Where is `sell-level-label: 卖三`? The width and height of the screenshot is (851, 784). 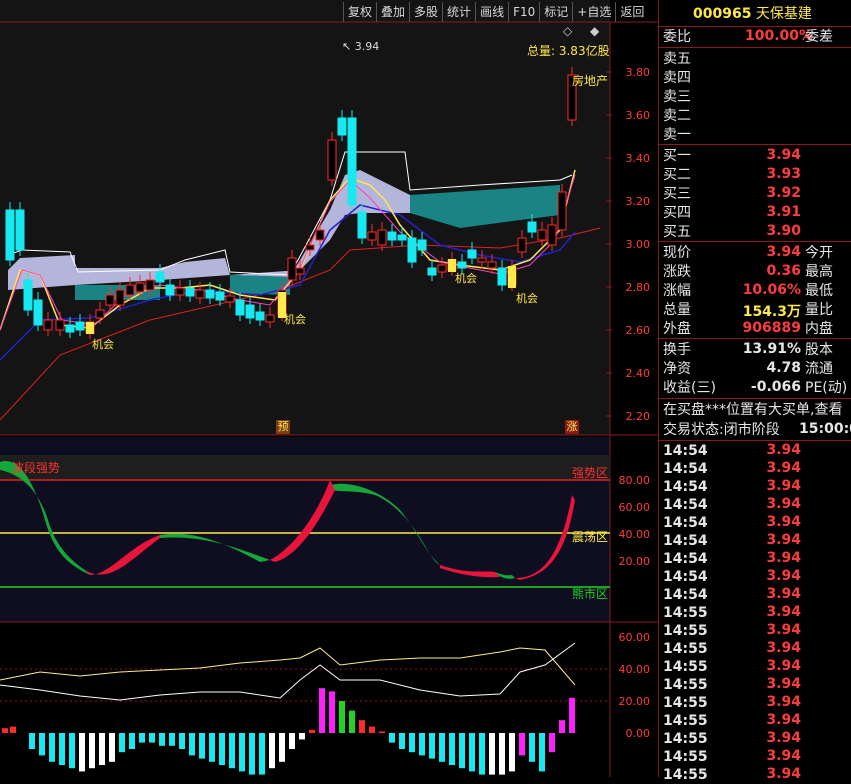
sell-level-label: 卖三 is located at coordinates (677, 97).